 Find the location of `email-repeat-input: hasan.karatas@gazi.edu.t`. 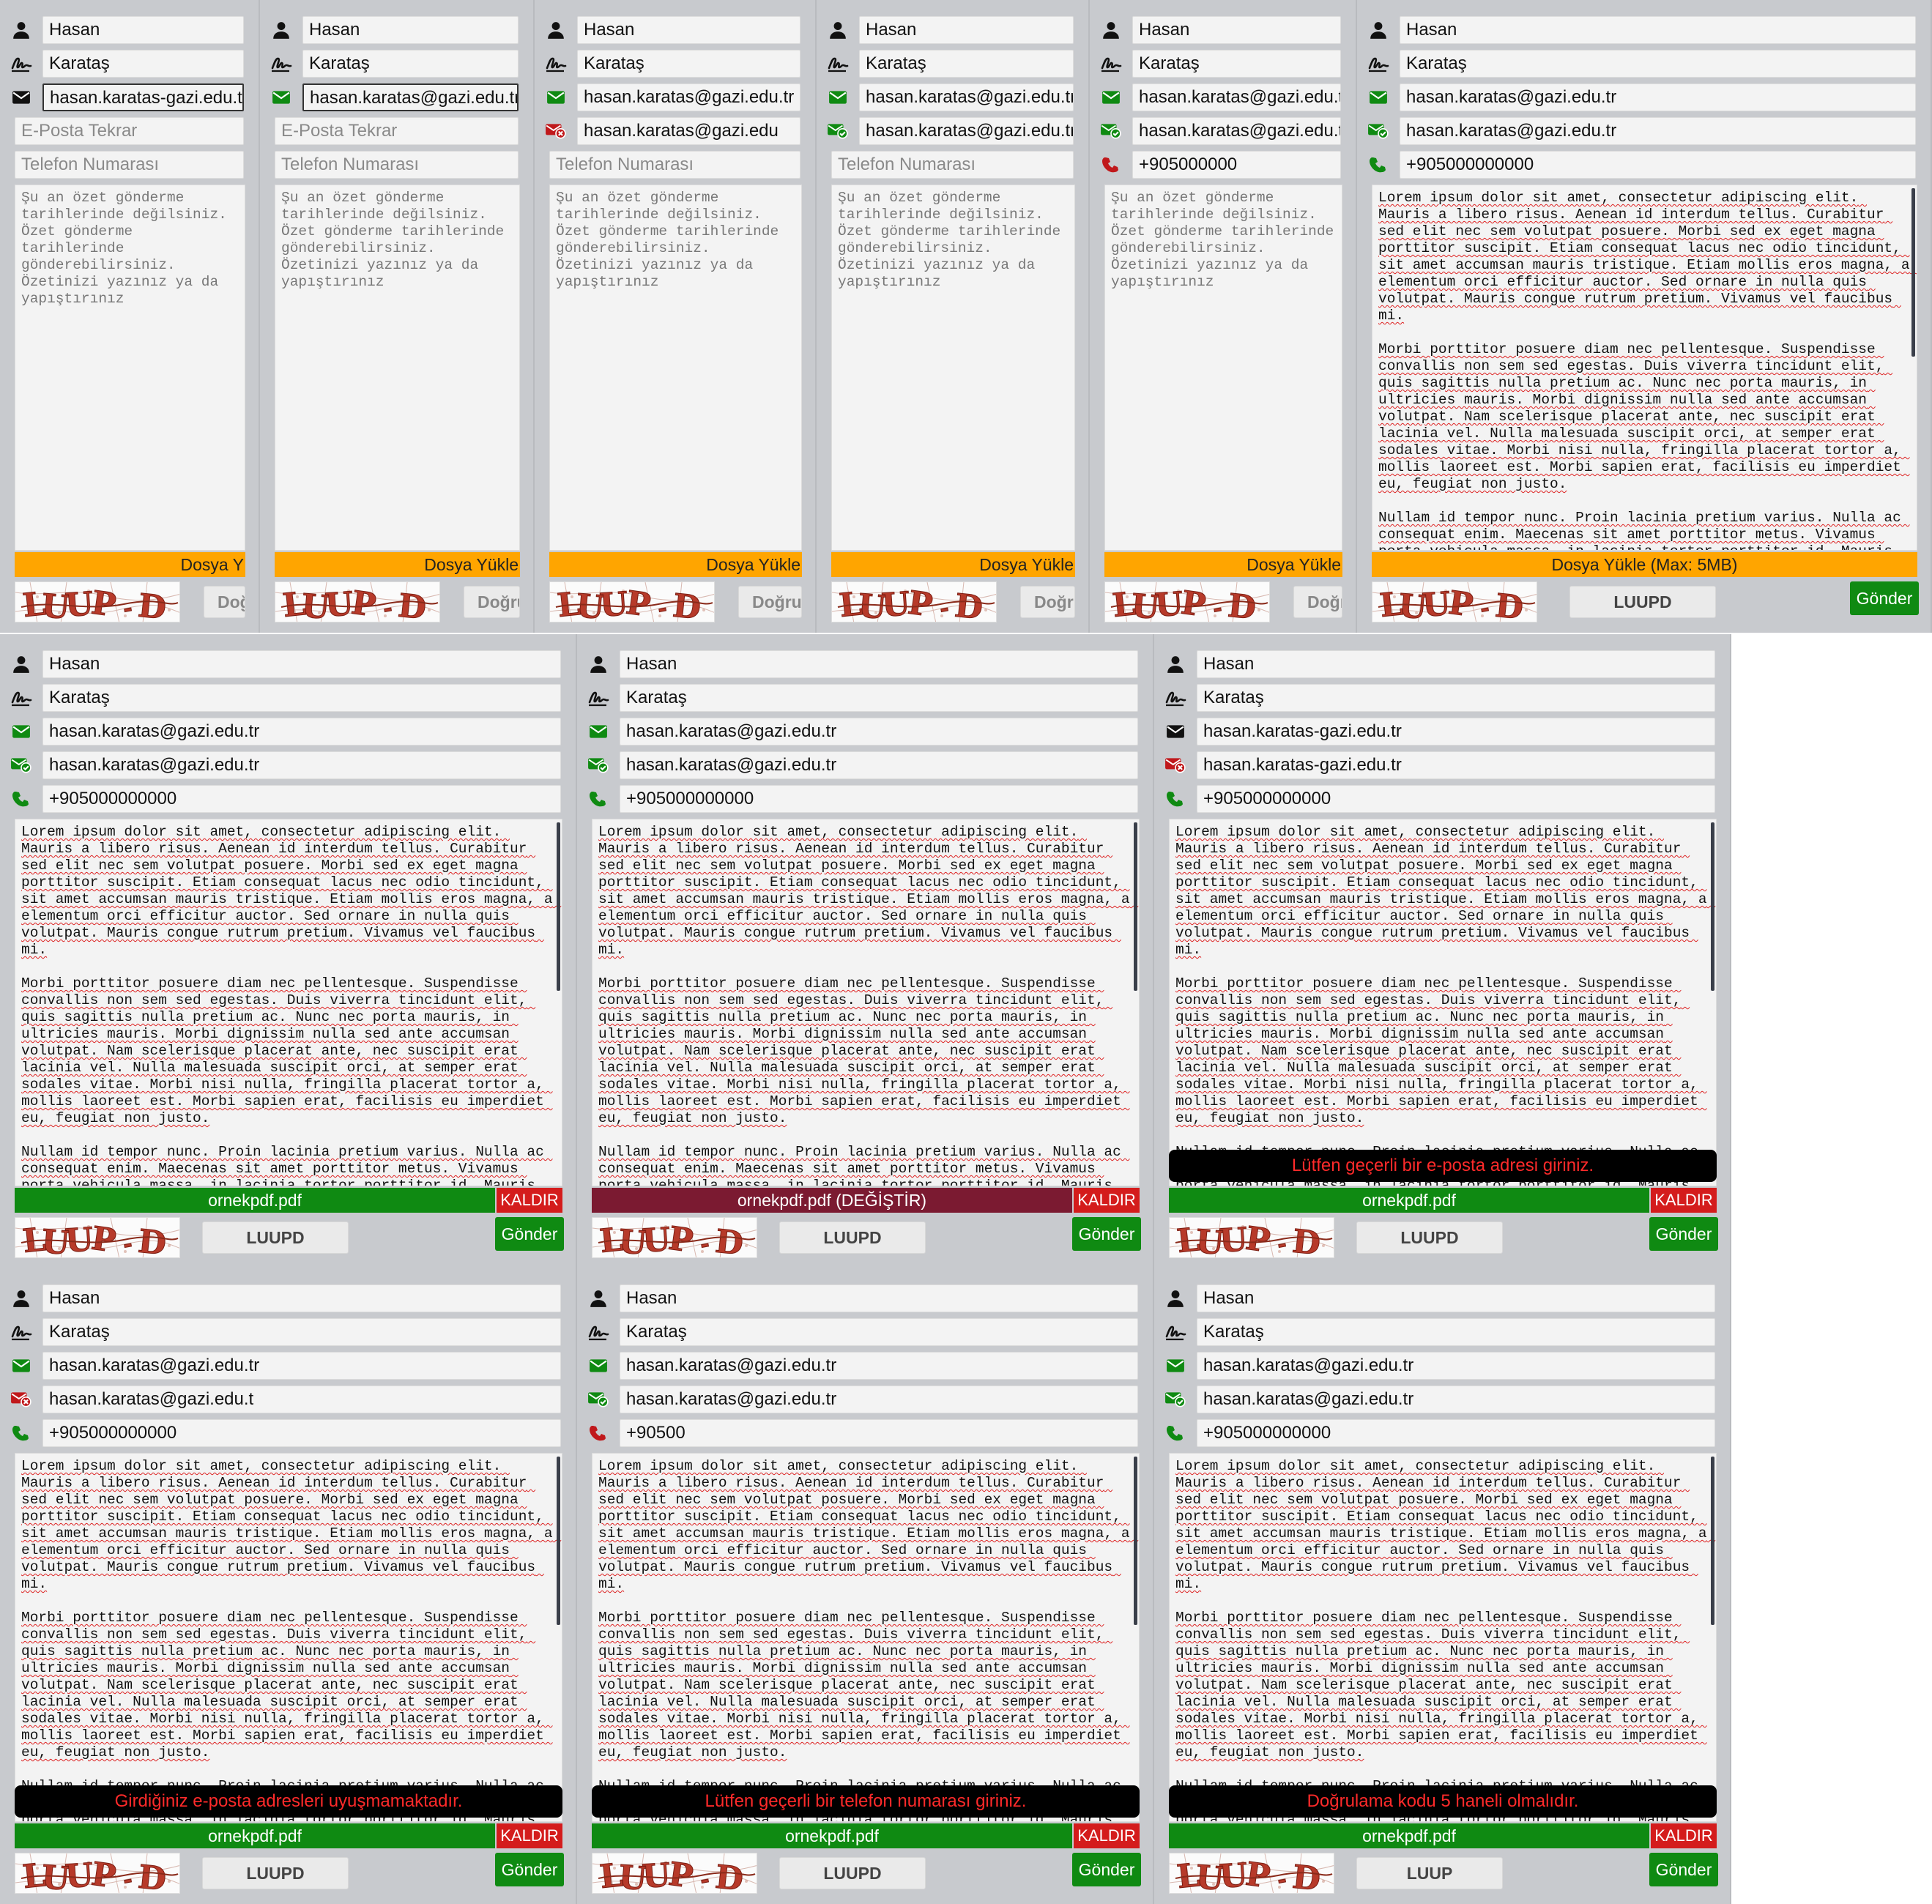

email-repeat-input: hasan.karatas@gazi.edu.t is located at coordinates (301, 1399).